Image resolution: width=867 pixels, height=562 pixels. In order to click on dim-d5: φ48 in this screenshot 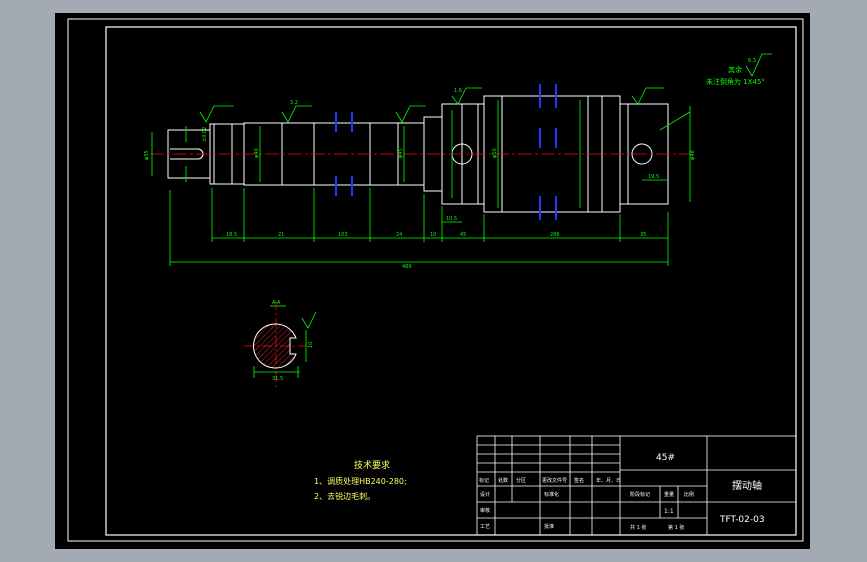, I will do `click(693, 155)`.